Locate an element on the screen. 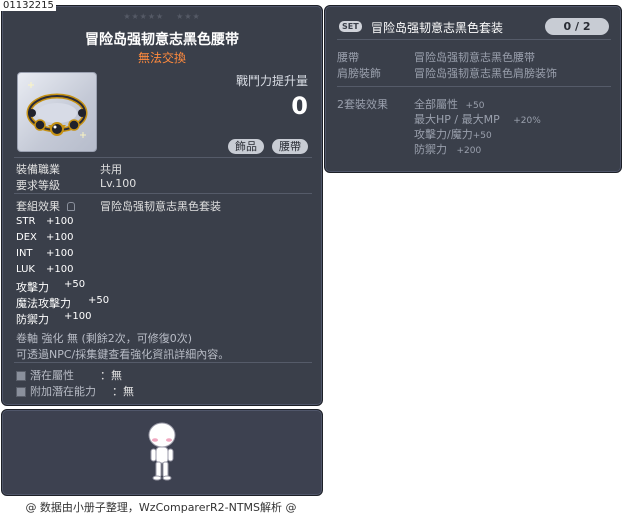  set-effect-row: 套組效果 冒险岛强韧意志黑色套装 is located at coordinates (118, 206).